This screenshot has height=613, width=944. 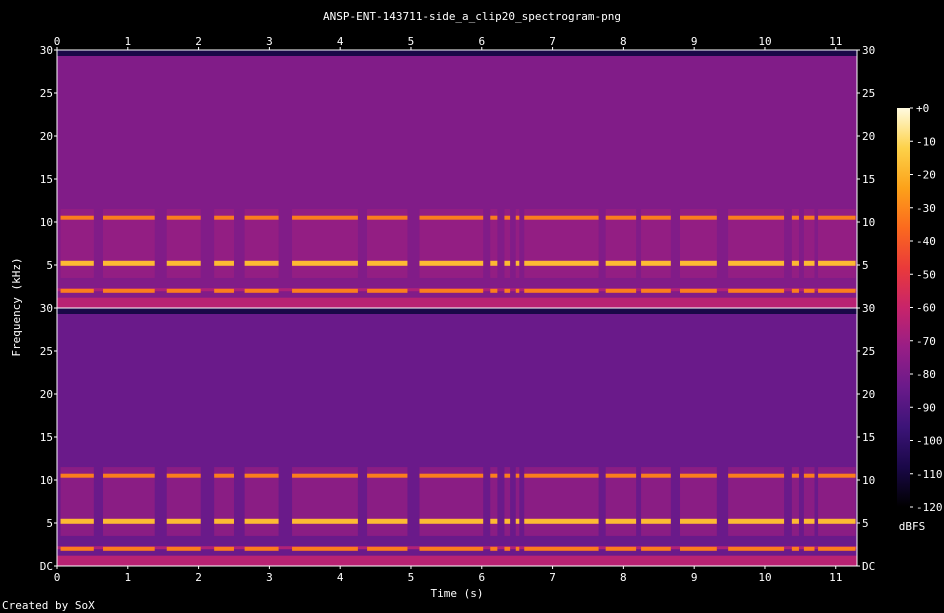 I want to click on x-tick-label-bottom: 1, so click(x=127, y=577).